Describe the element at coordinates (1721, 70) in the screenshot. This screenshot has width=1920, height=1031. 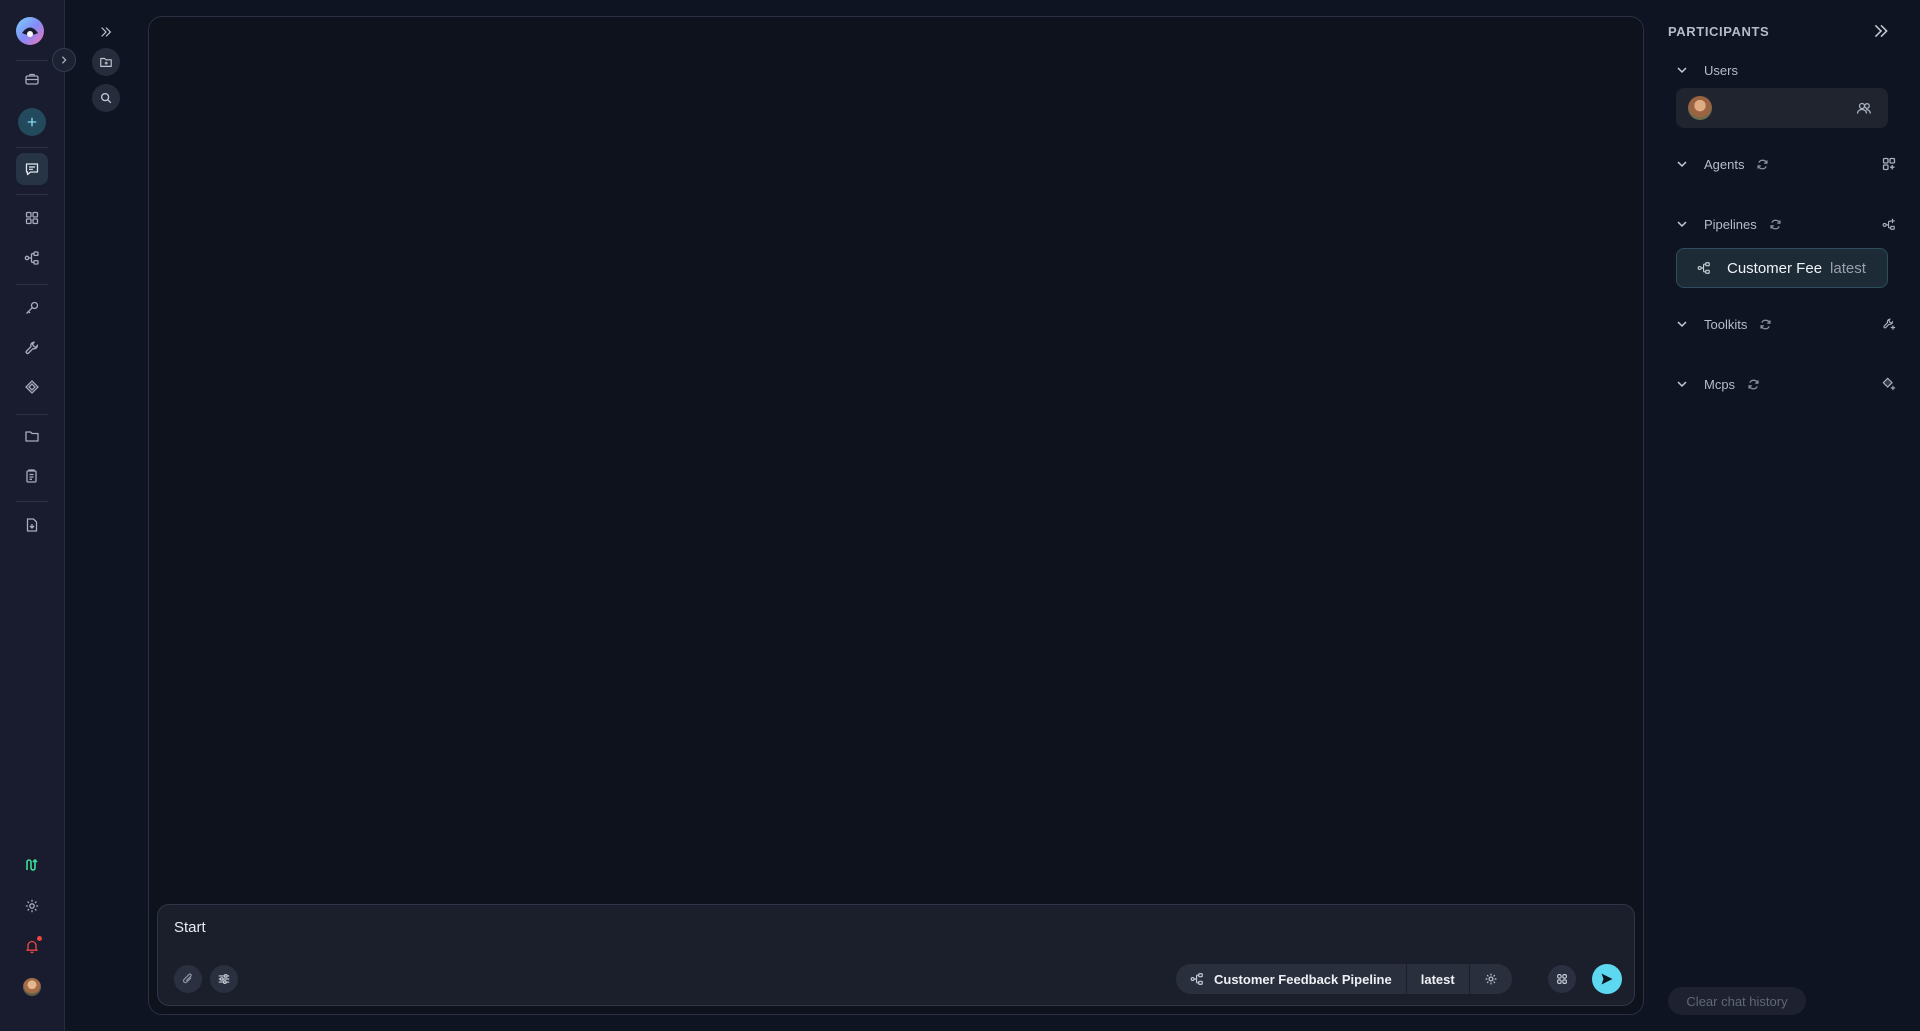
I see `users-label: Users` at that location.